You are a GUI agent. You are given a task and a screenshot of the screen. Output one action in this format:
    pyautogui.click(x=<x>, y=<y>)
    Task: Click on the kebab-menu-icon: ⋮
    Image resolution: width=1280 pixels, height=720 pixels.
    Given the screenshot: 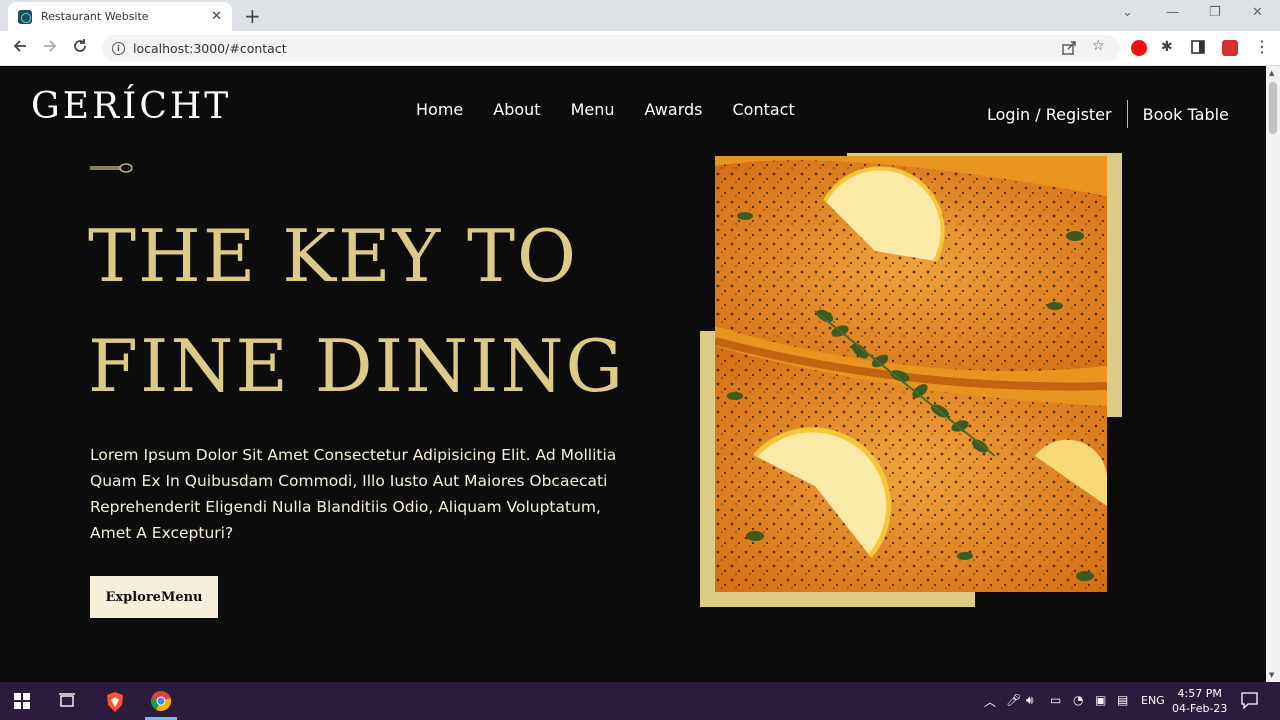 What is the action you would take?
    pyautogui.click(x=1262, y=46)
    